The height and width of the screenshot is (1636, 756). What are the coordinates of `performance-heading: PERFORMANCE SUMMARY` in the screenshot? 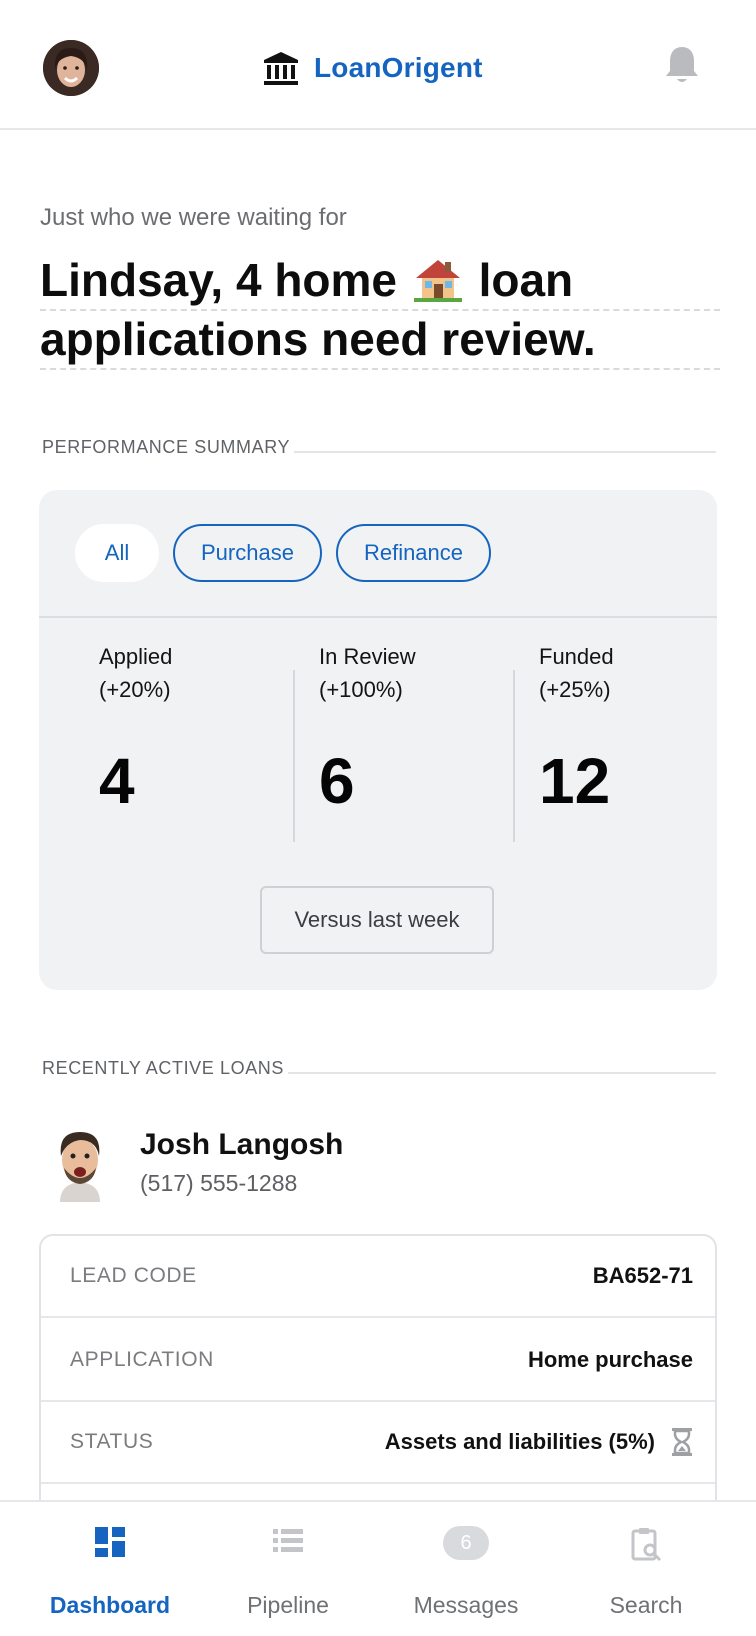 It's located at (379, 447).